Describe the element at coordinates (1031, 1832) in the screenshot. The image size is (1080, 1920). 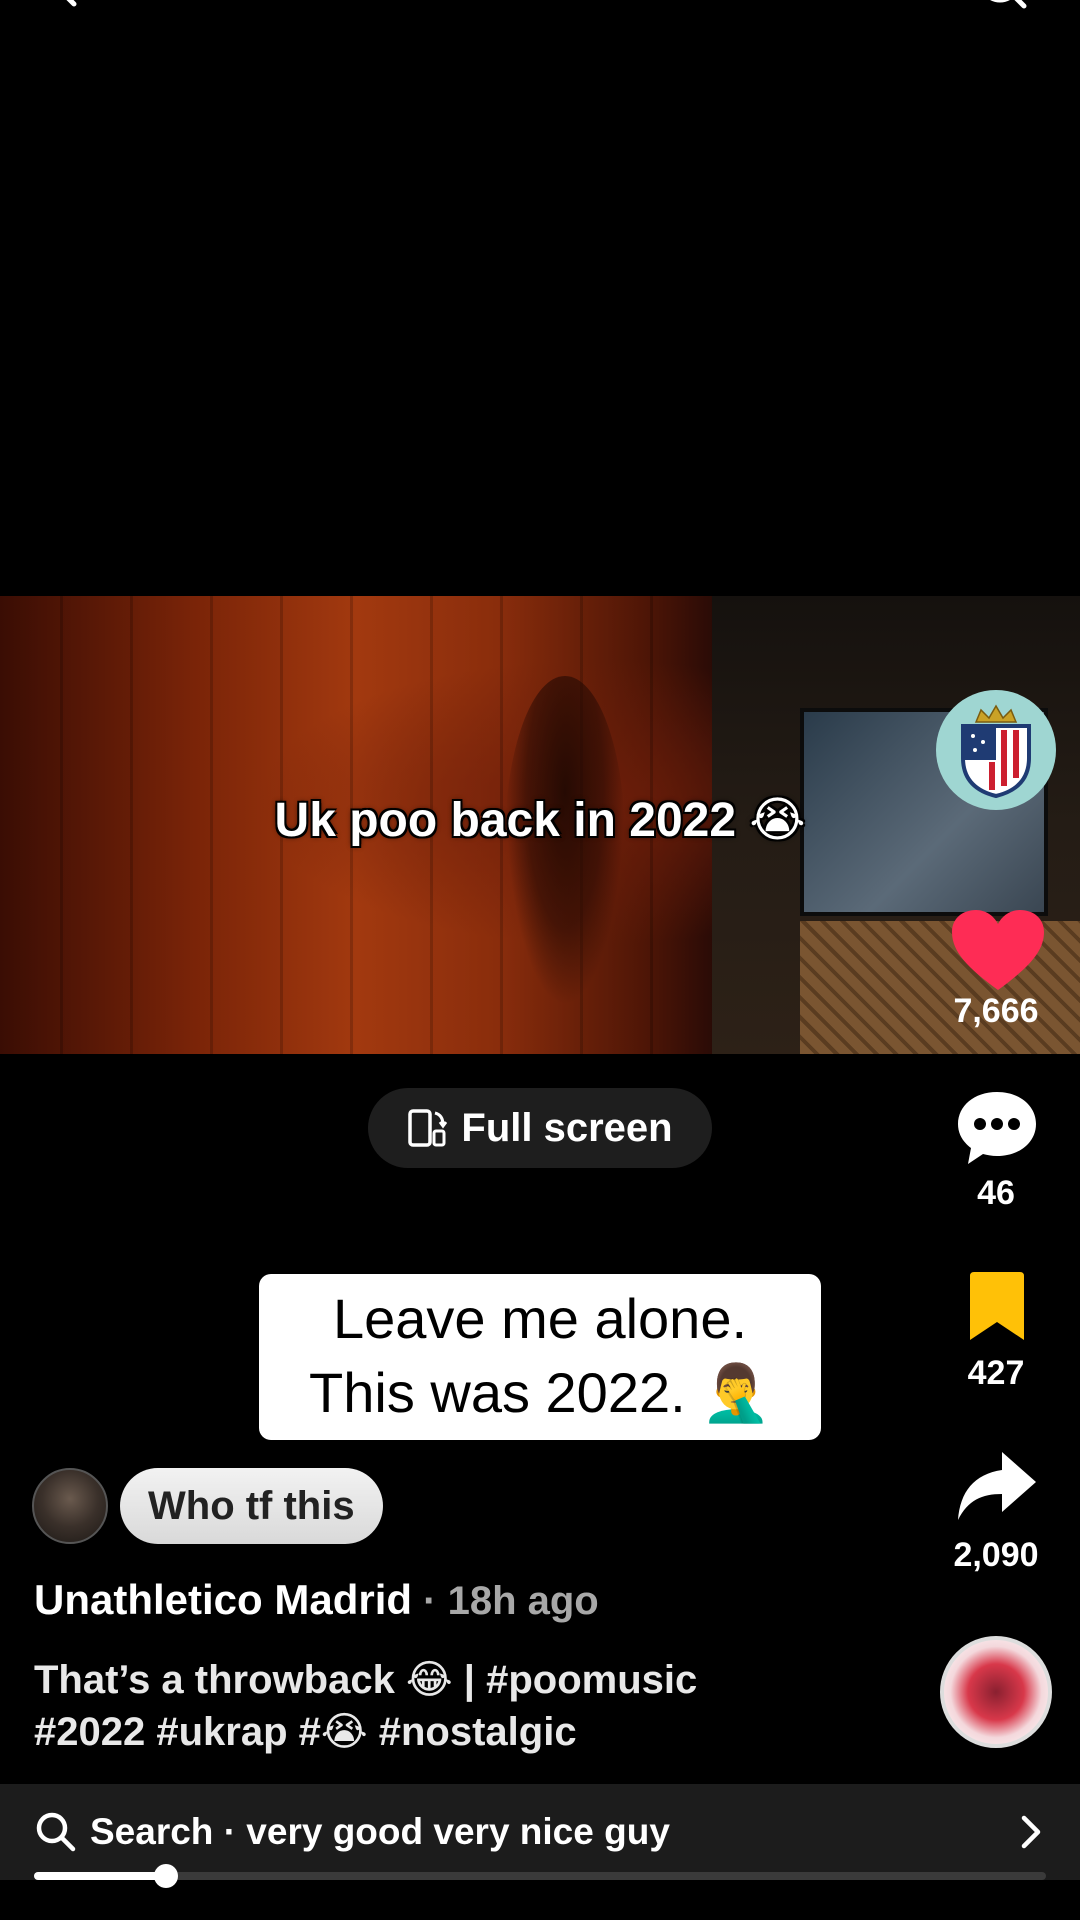
I see `chevron-right-icon` at that location.